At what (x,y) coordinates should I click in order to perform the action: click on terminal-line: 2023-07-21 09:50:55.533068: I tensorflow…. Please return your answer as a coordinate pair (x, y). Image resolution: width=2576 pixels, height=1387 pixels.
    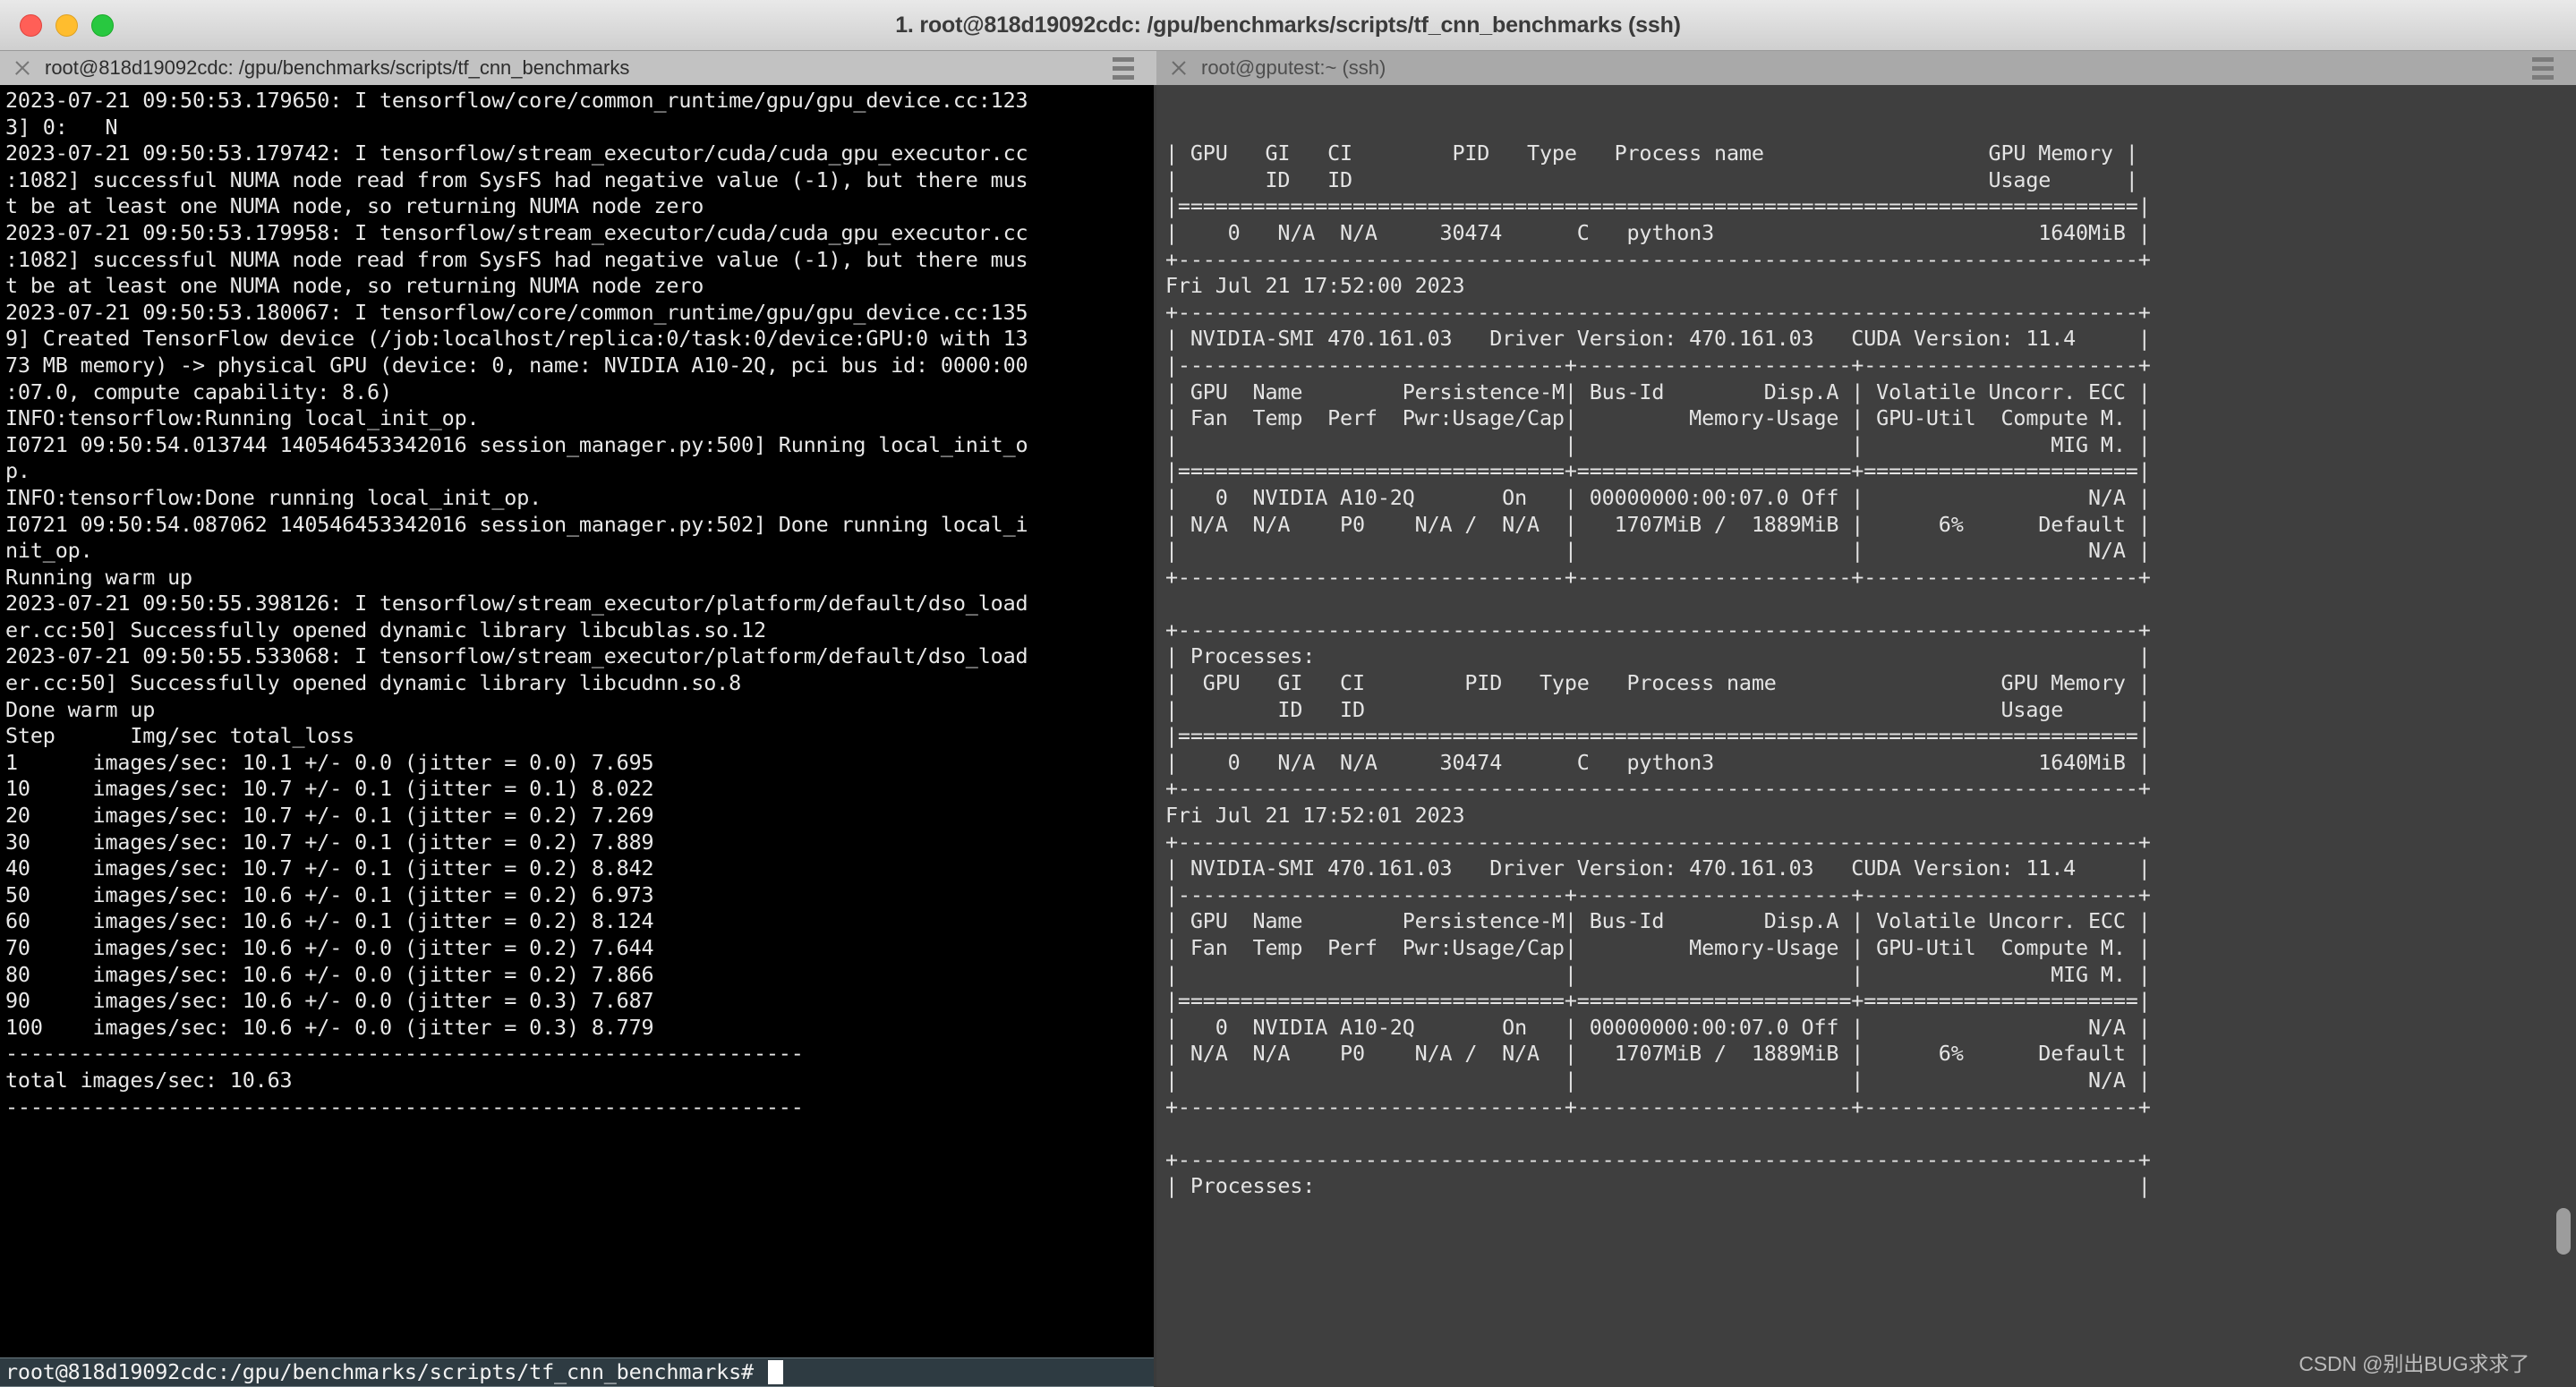
    Looking at the image, I should click on (516, 656).